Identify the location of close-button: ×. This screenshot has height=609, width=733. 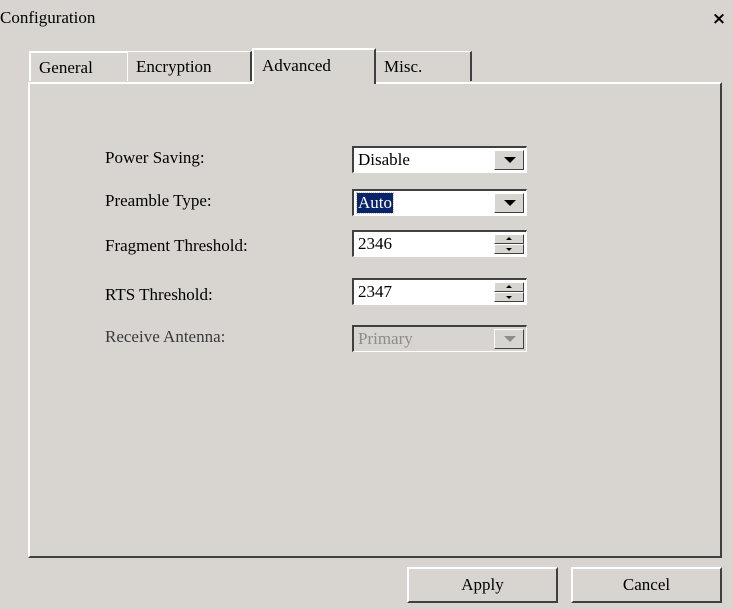
(719, 19).